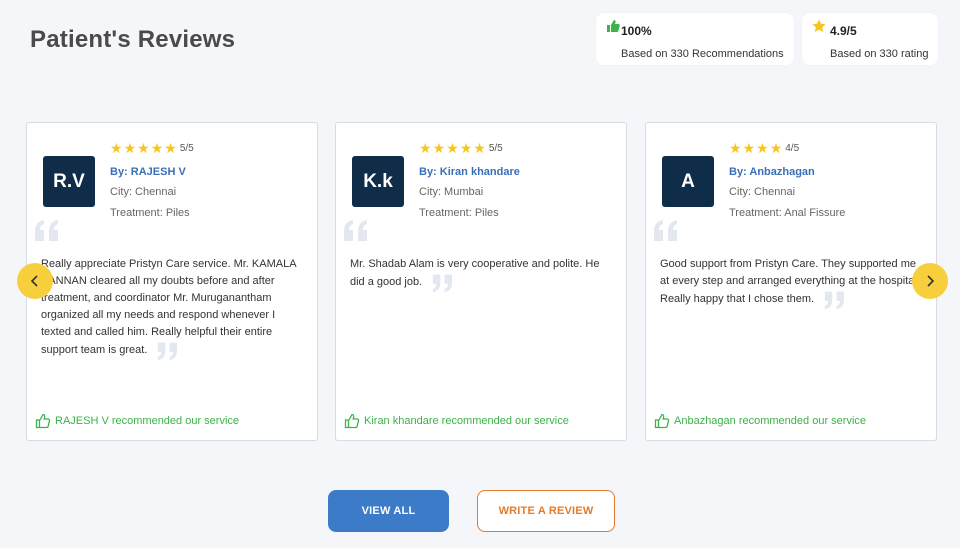  I want to click on recommendation-percent: 100%, so click(636, 31).